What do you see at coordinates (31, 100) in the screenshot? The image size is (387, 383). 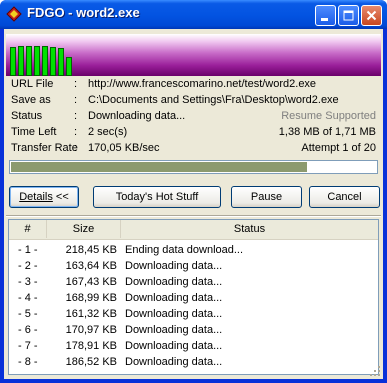 I see `saveas-label: Save as` at bounding box center [31, 100].